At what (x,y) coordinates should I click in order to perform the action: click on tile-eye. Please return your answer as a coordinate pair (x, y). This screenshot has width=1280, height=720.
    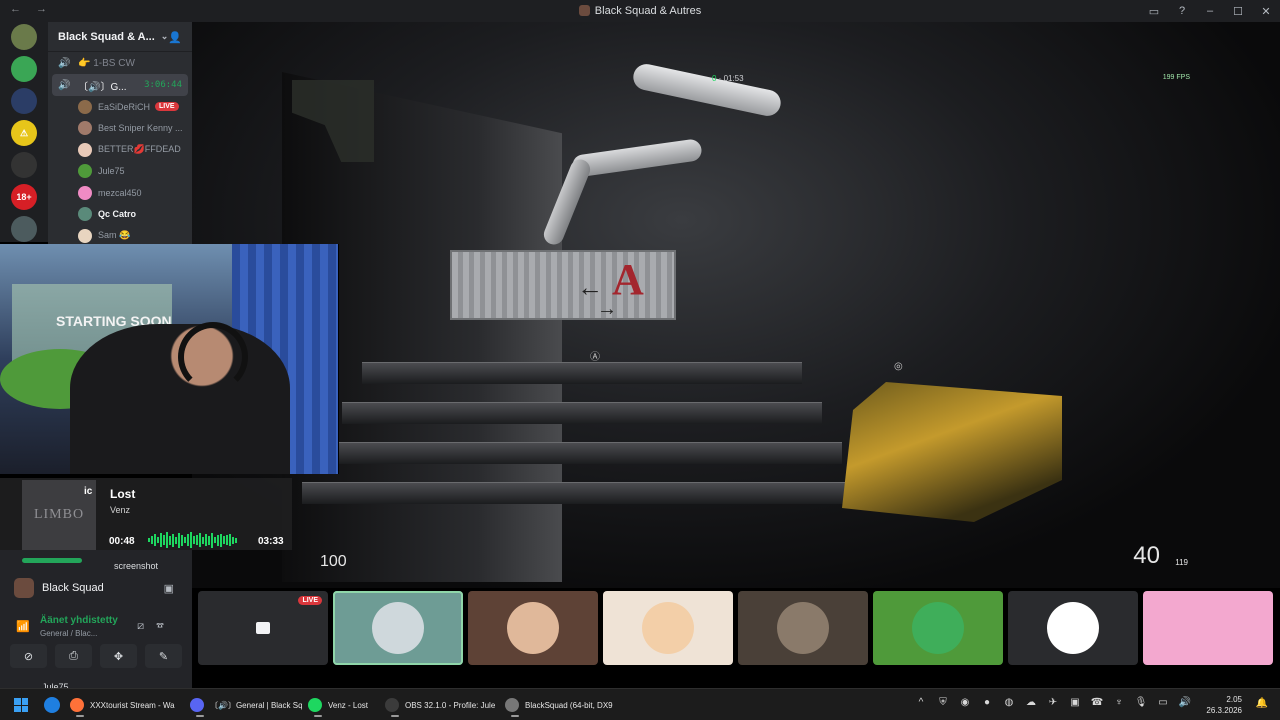
    Looking at the image, I should click on (398, 628).